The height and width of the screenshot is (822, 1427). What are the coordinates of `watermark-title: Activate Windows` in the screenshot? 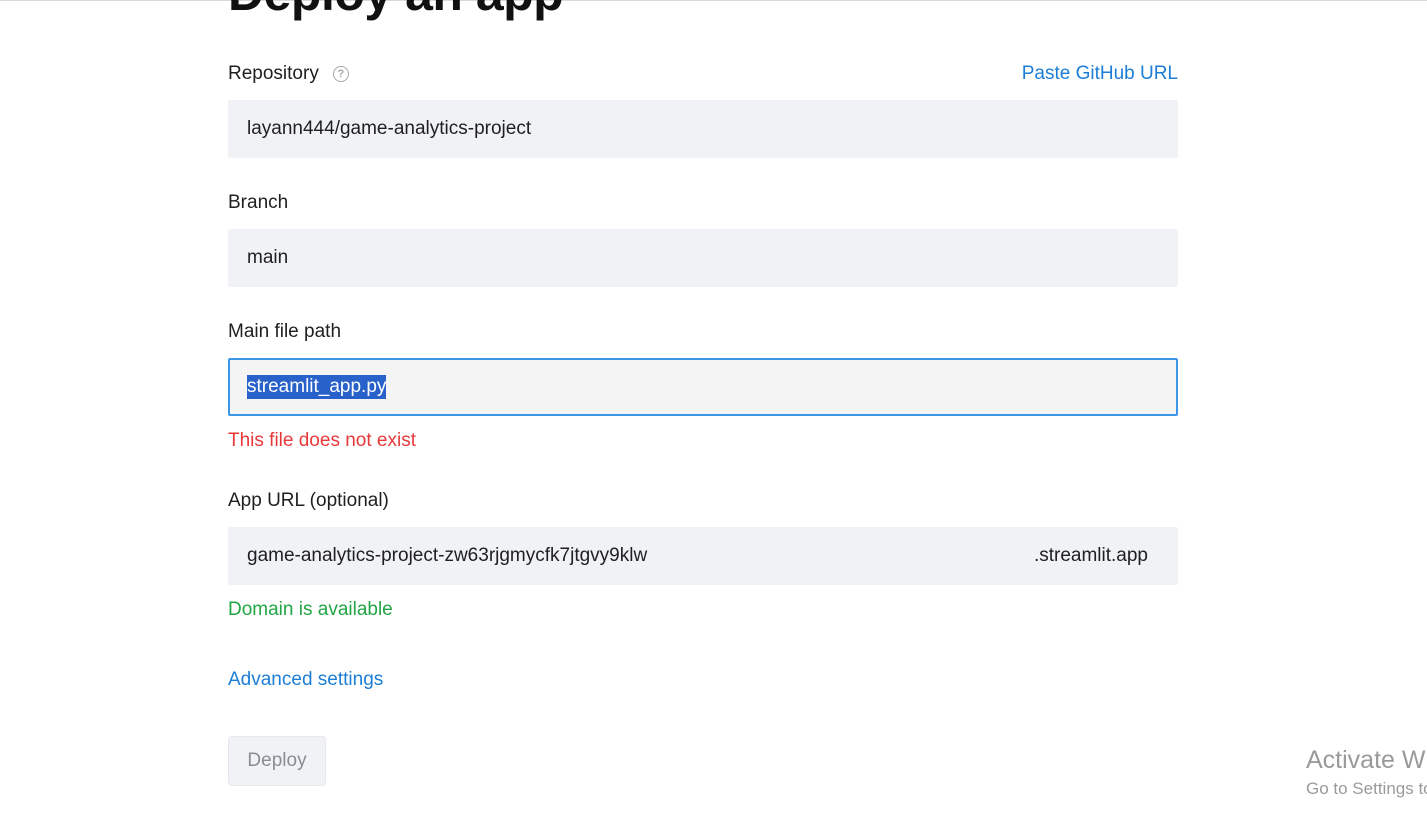 It's located at (1366, 760).